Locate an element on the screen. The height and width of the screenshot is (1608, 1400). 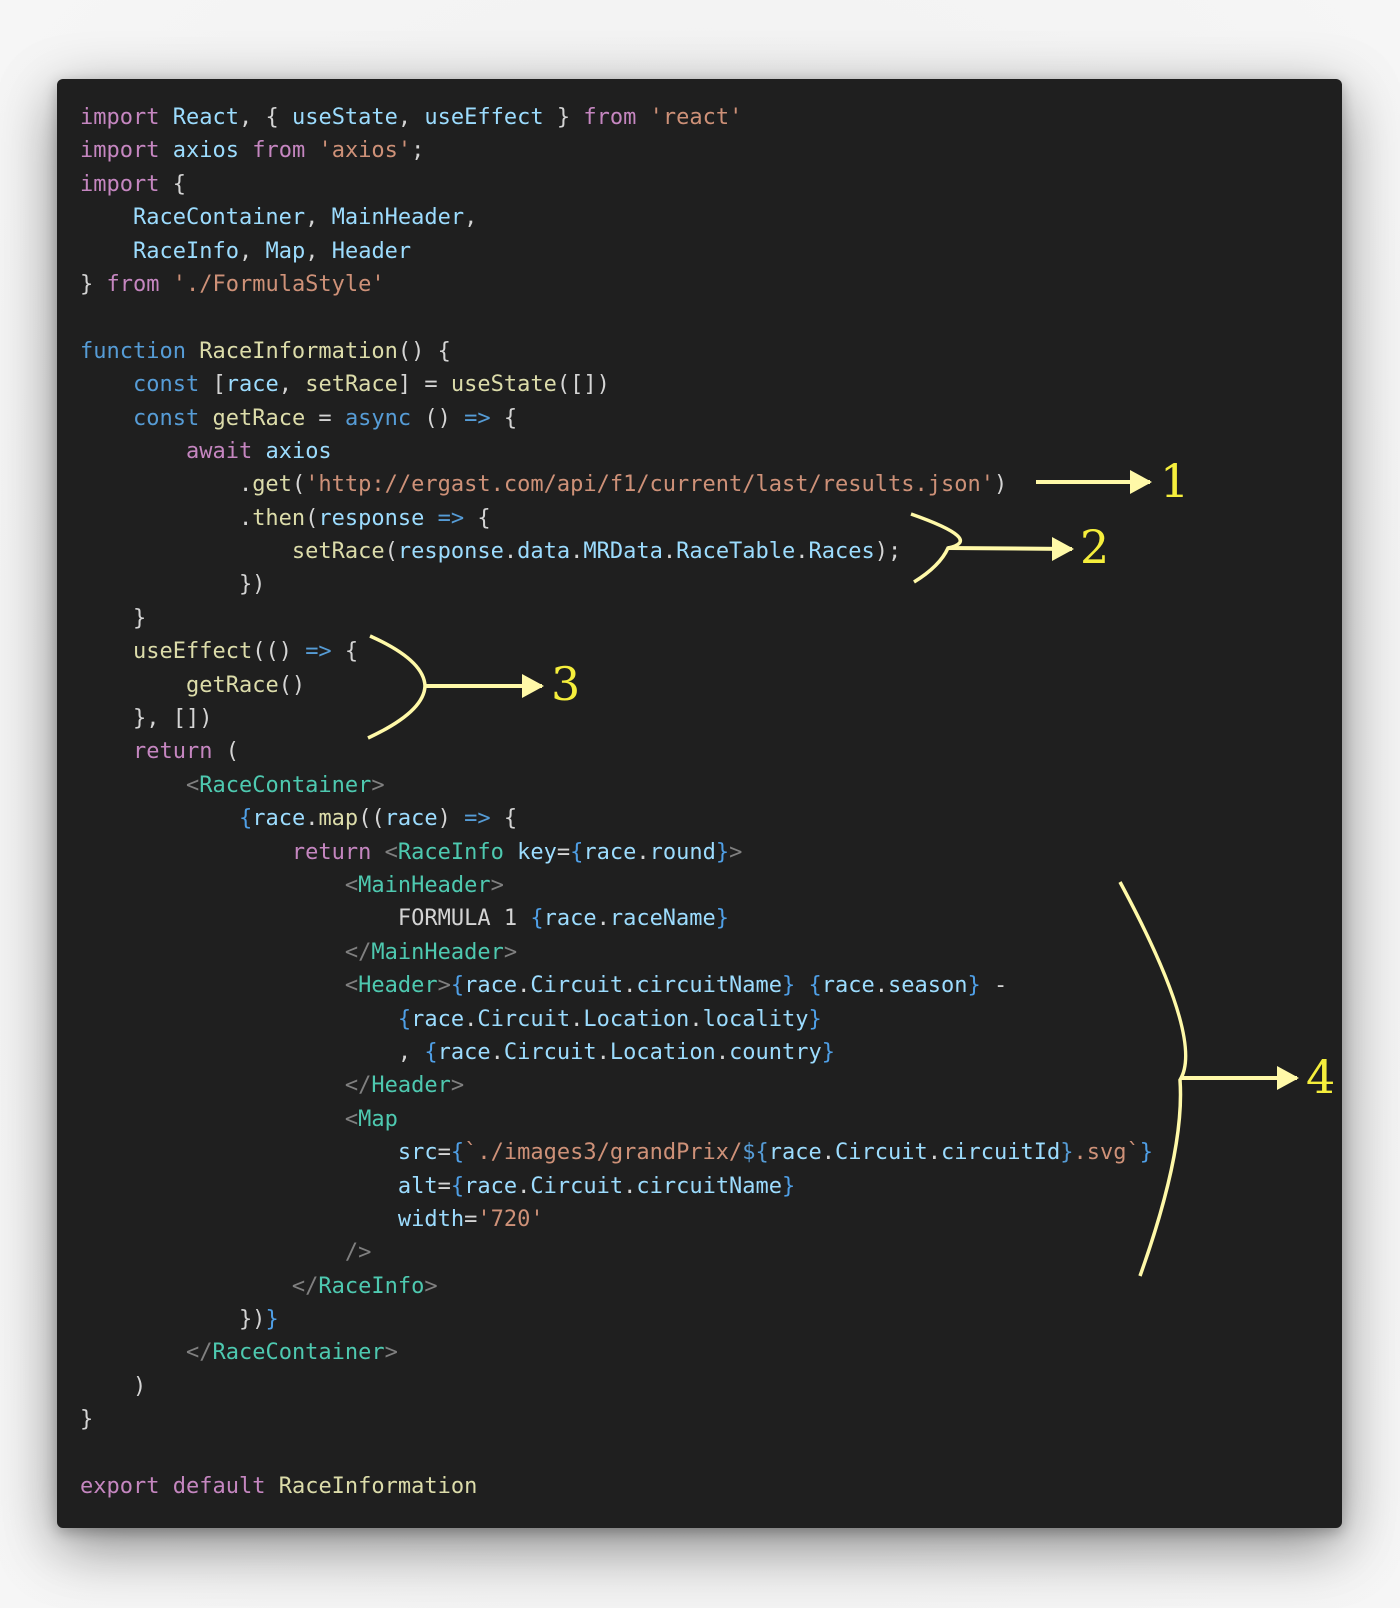
annotation-number-3: 3 is located at coordinates (566, 684).